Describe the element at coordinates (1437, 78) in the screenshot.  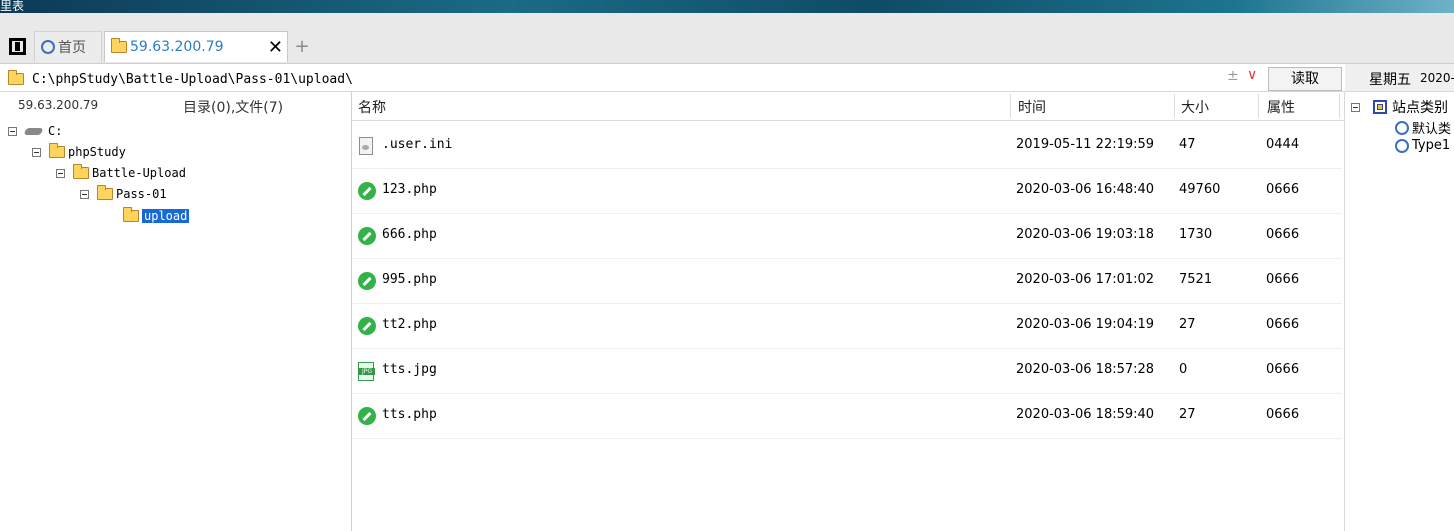
I see `date-label: 2020-` at that location.